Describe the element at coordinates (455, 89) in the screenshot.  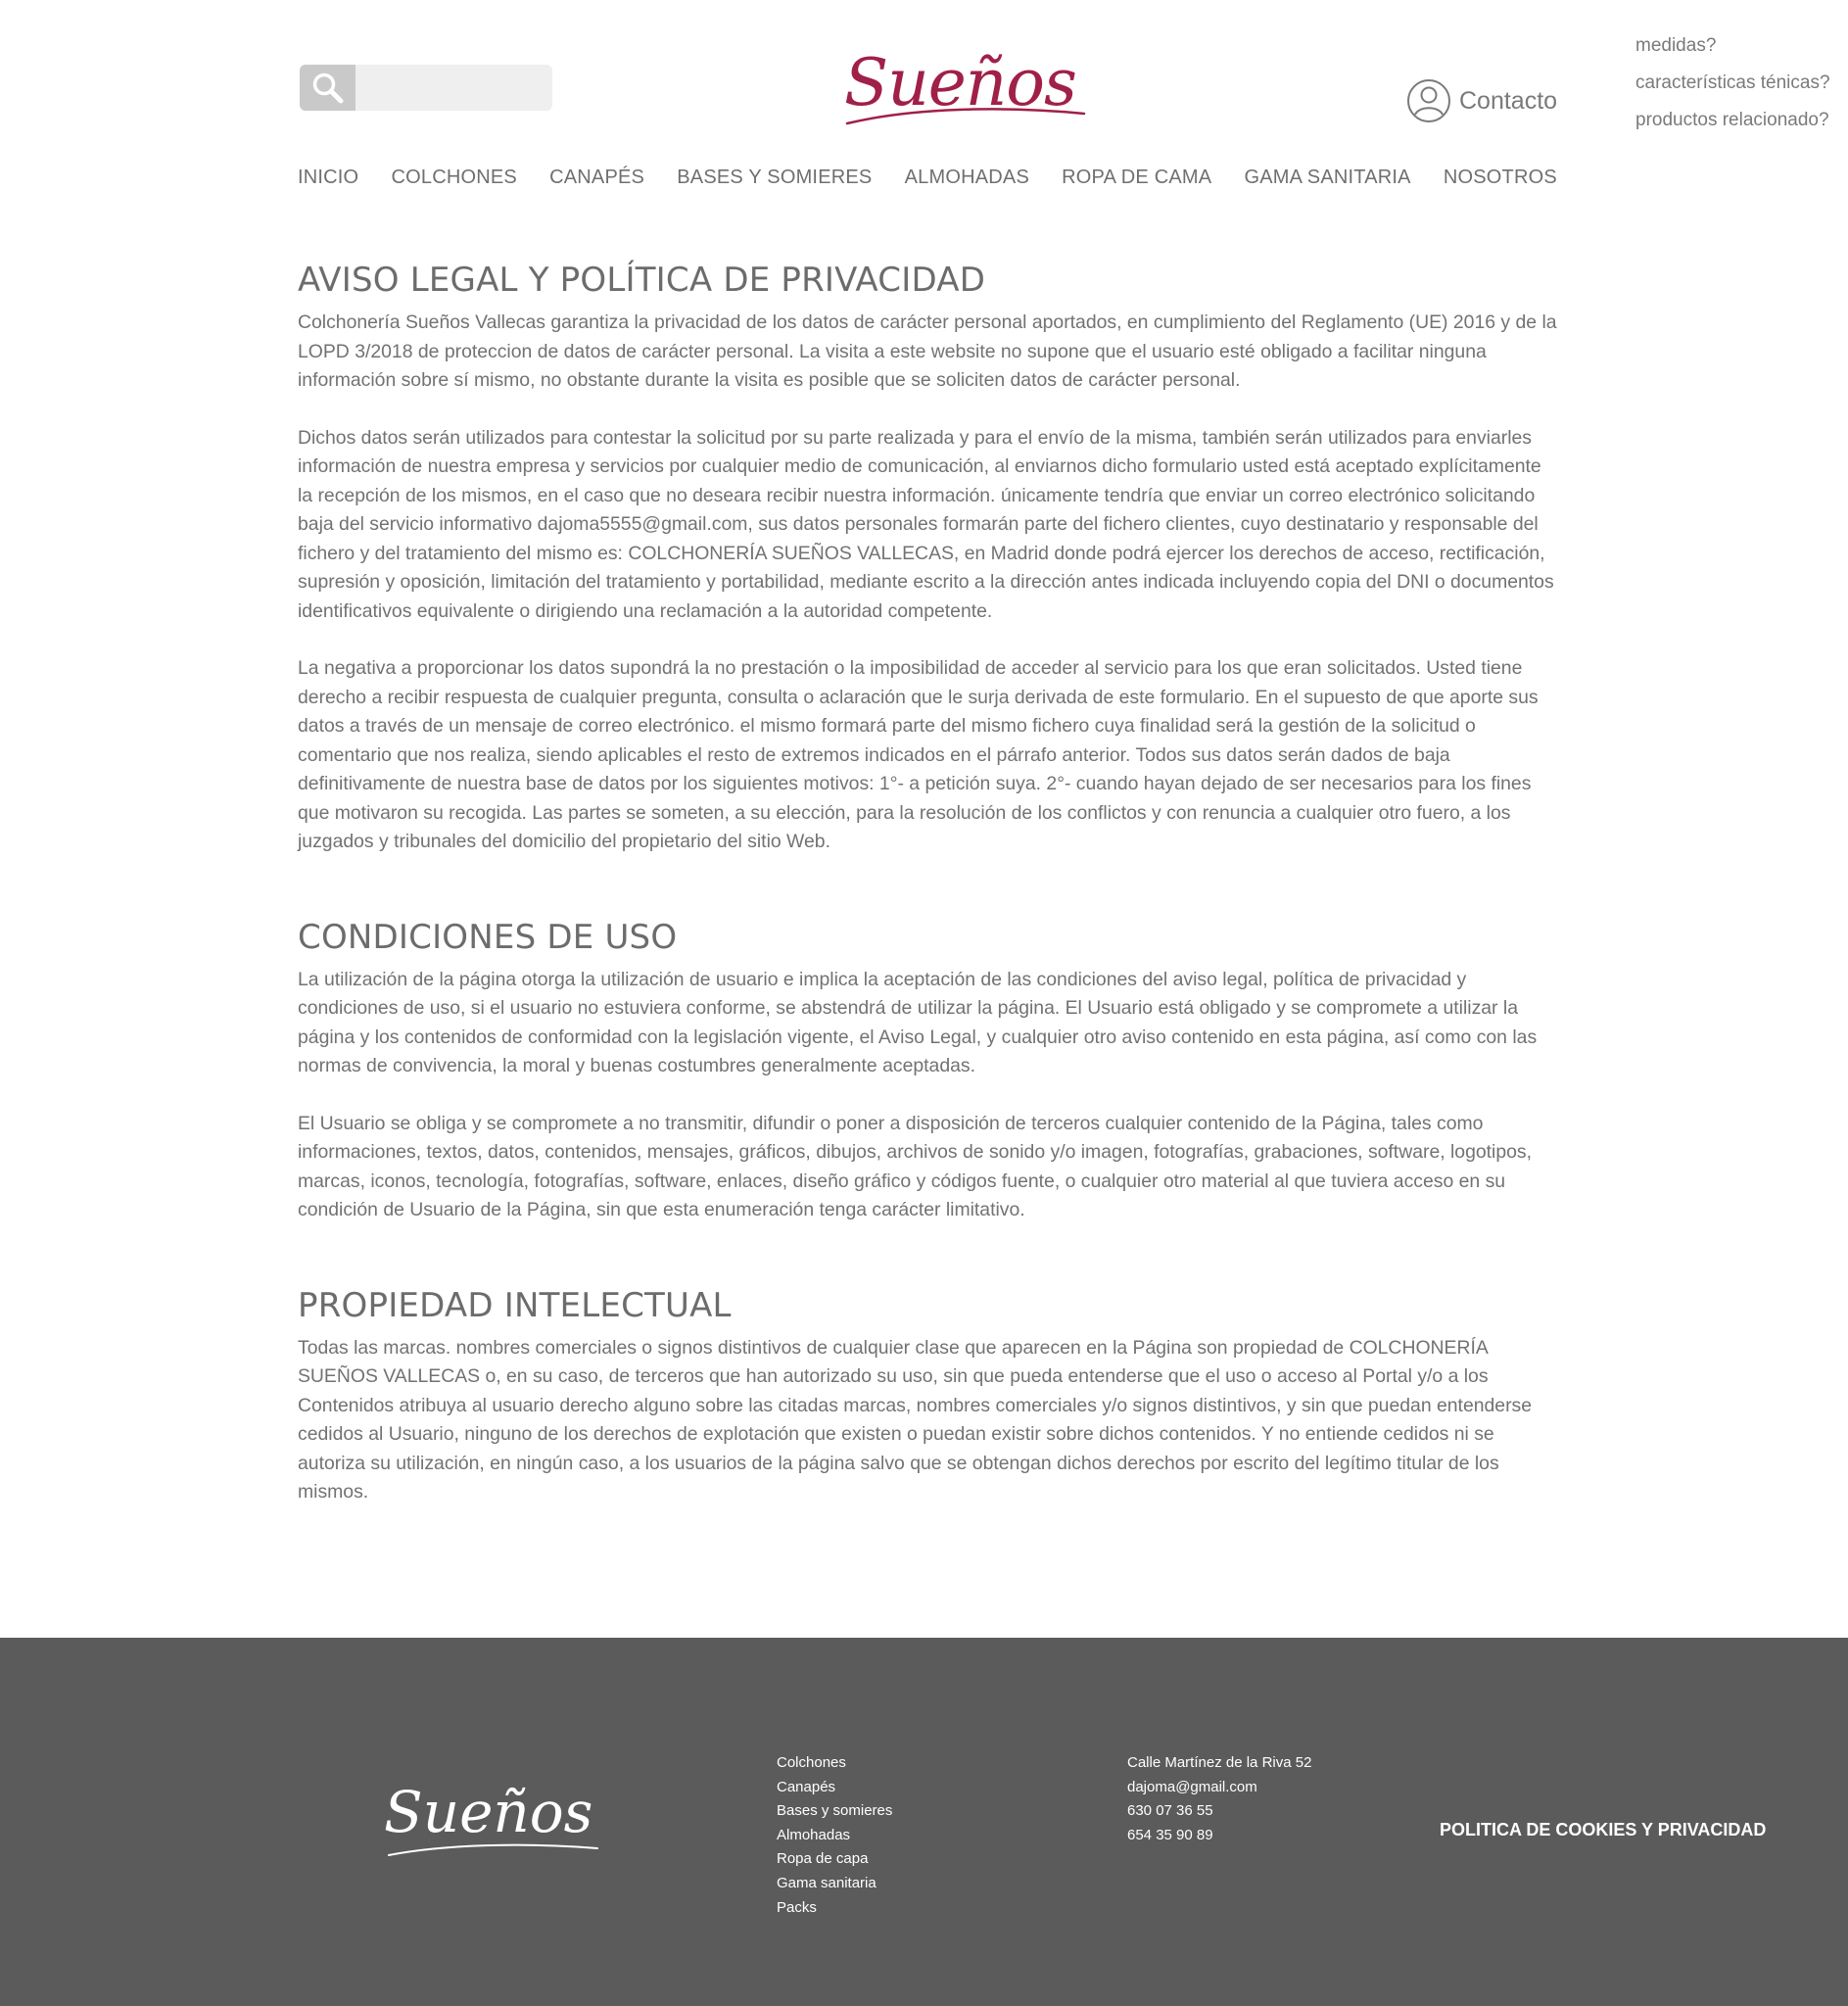
I see `search-input` at that location.